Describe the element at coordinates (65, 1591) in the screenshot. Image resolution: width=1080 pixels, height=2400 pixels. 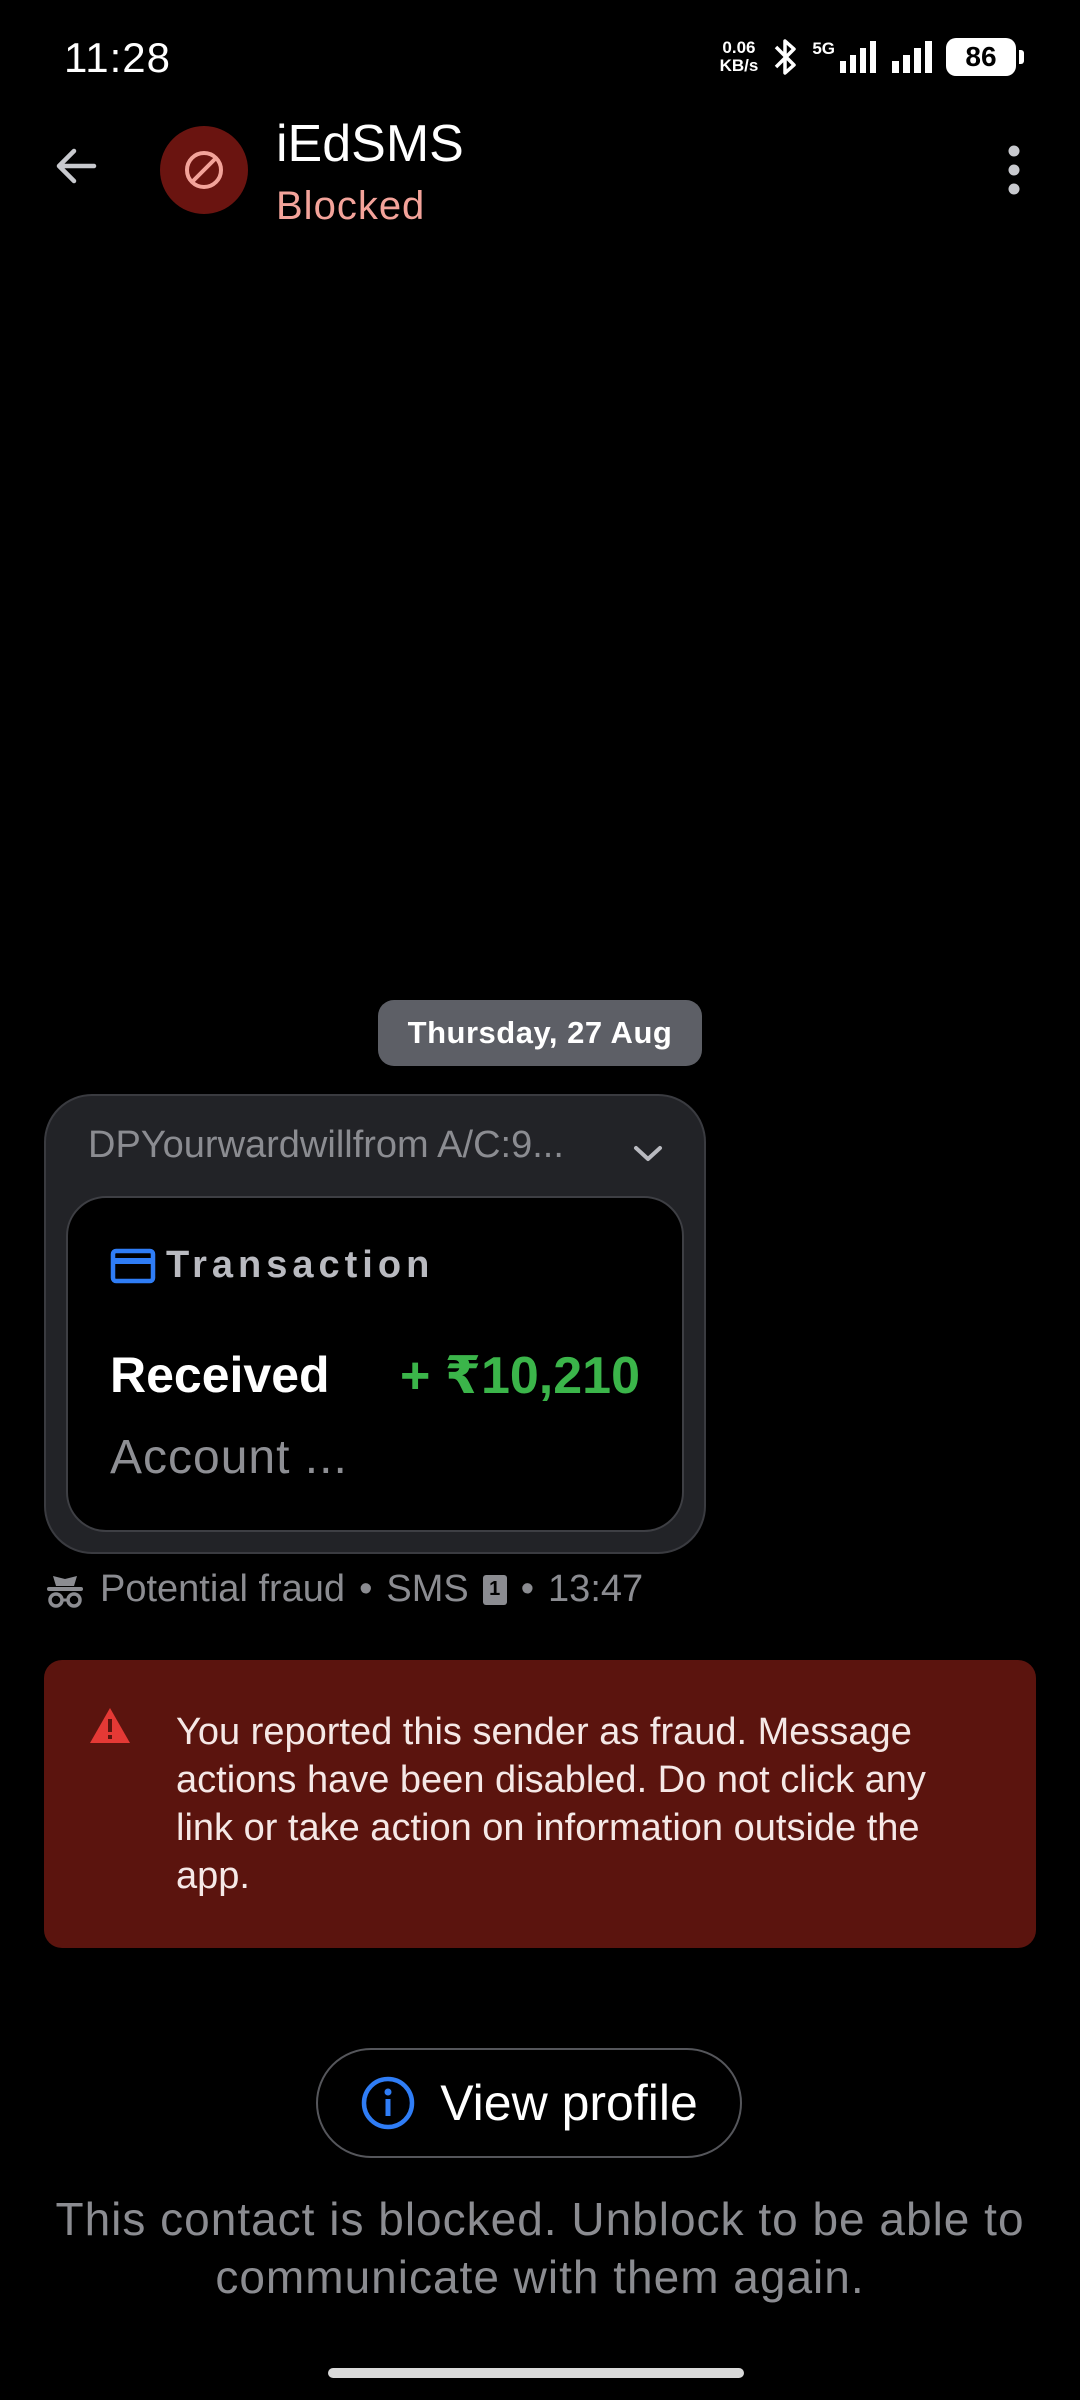
I see `incognito-icon` at that location.